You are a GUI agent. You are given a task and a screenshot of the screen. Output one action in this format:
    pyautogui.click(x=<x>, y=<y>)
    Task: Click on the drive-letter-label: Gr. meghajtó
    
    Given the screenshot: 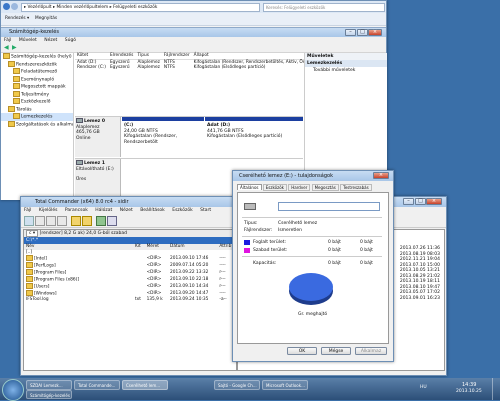 What is the action you would take?
    pyautogui.click(x=313, y=314)
    